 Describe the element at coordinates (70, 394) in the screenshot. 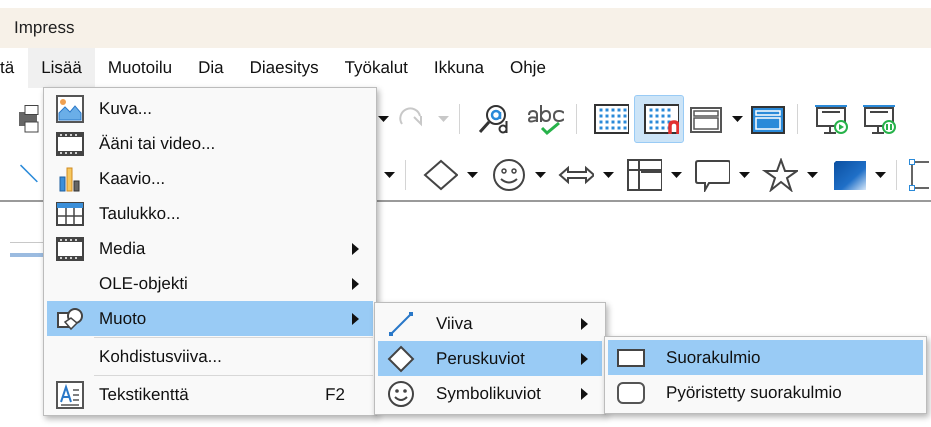

I see `text-box-icon` at that location.